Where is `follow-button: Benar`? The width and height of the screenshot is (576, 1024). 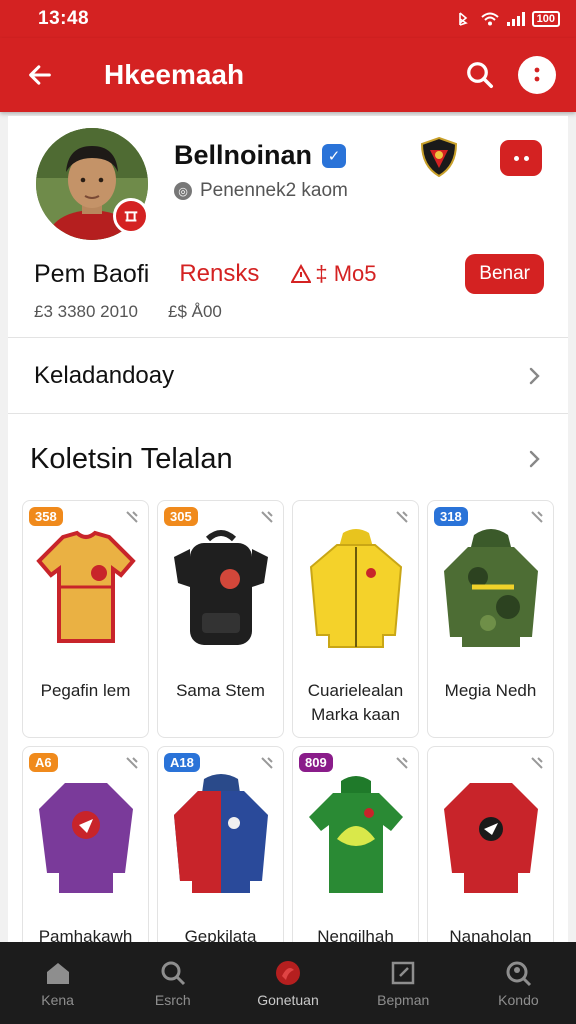 follow-button: Benar is located at coordinates (504, 274).